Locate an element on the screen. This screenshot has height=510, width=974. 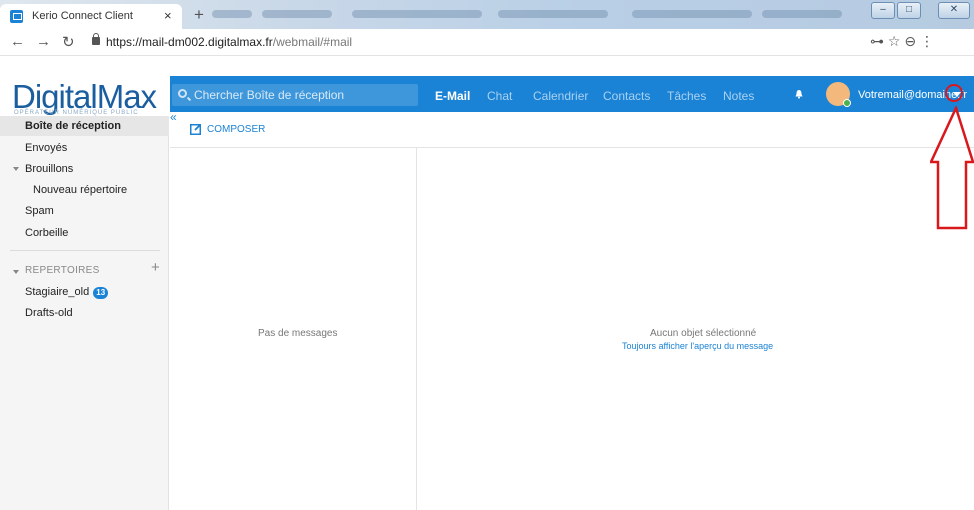
new-tab-icon: + is located at coordinates (199, 15).